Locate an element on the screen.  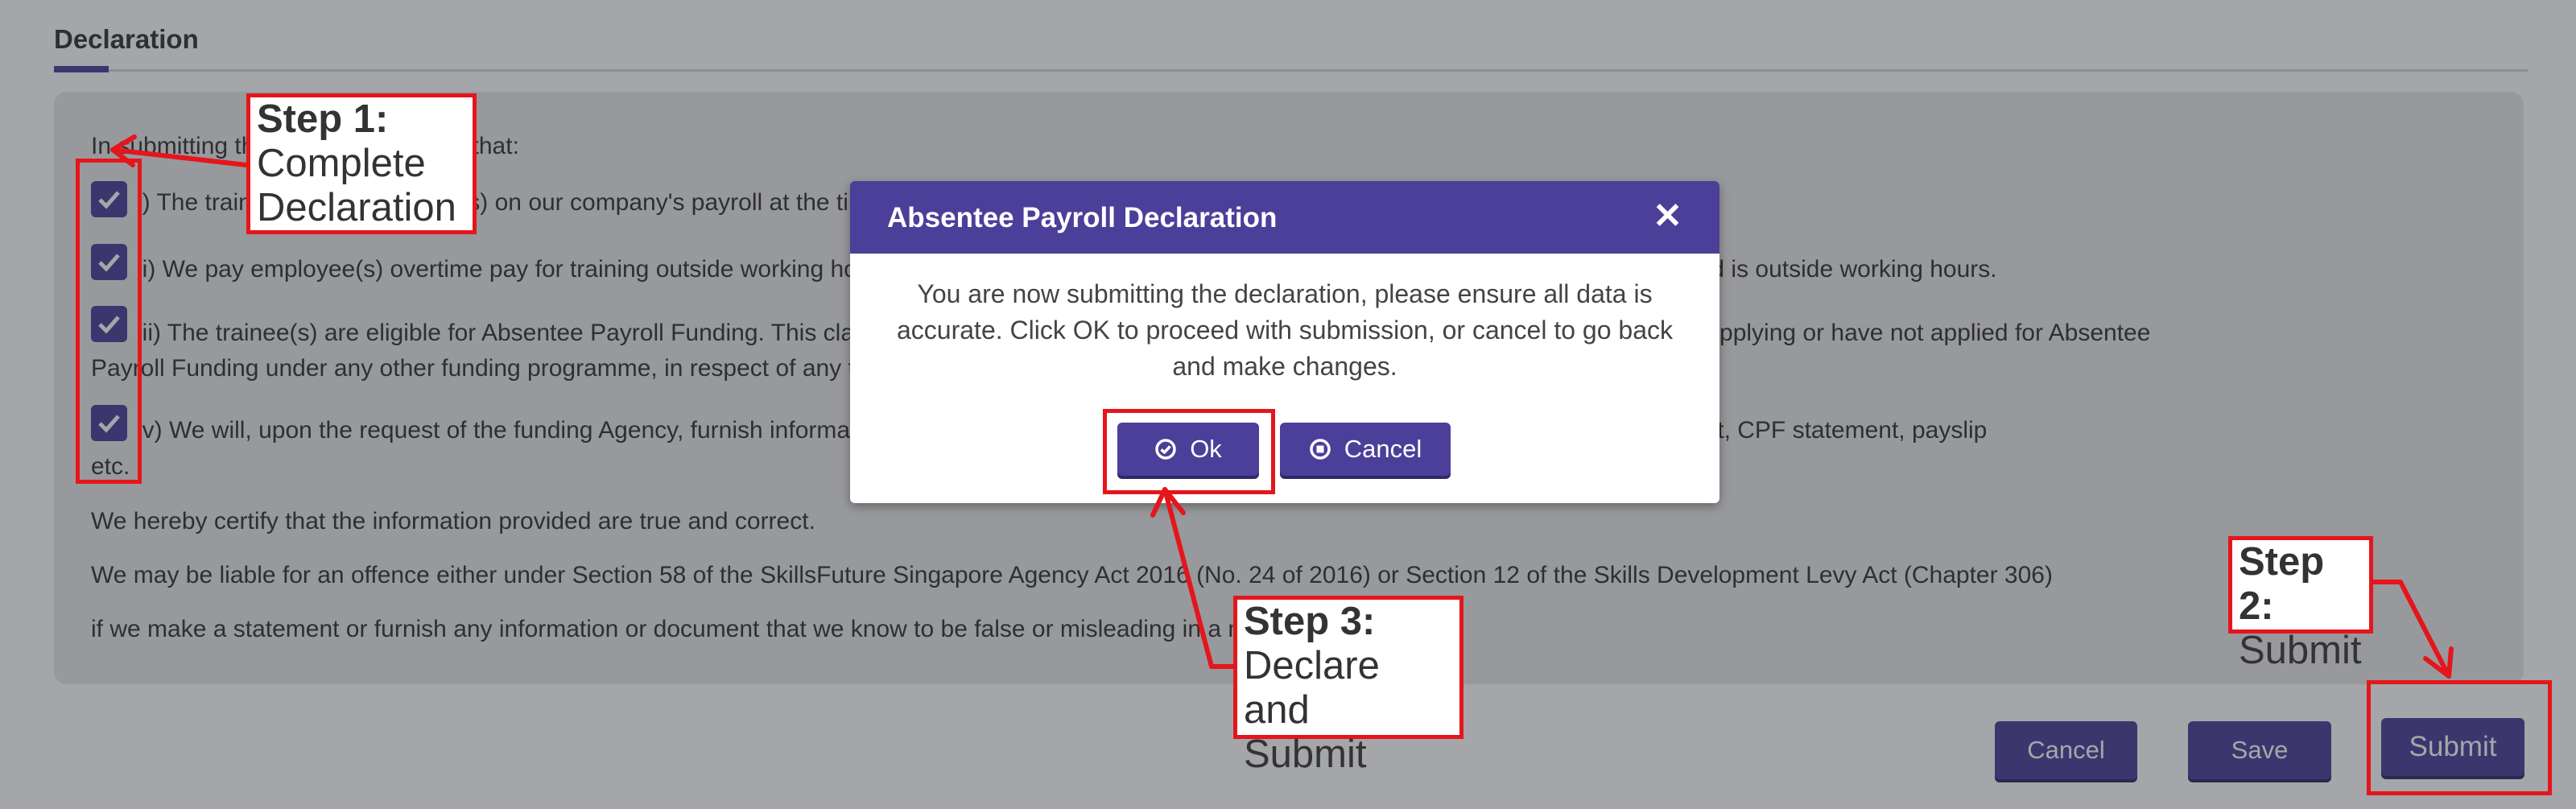
step1-annotation: Step 1: Complete Declaration is located at coordinates (361, 164).